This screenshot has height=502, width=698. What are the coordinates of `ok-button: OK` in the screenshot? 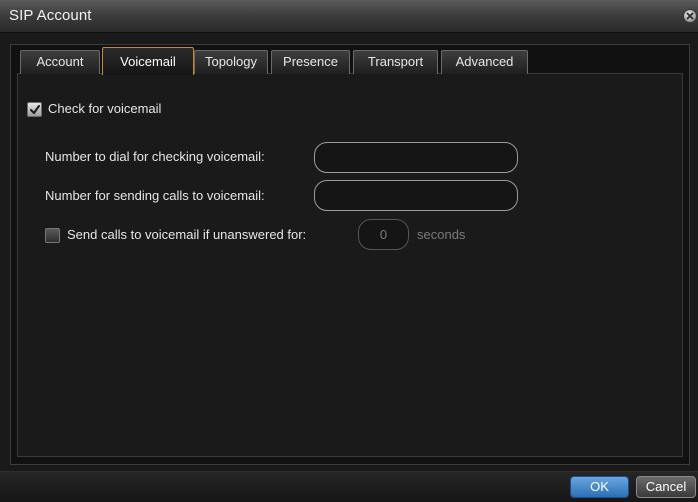 It's located at (599, 487).